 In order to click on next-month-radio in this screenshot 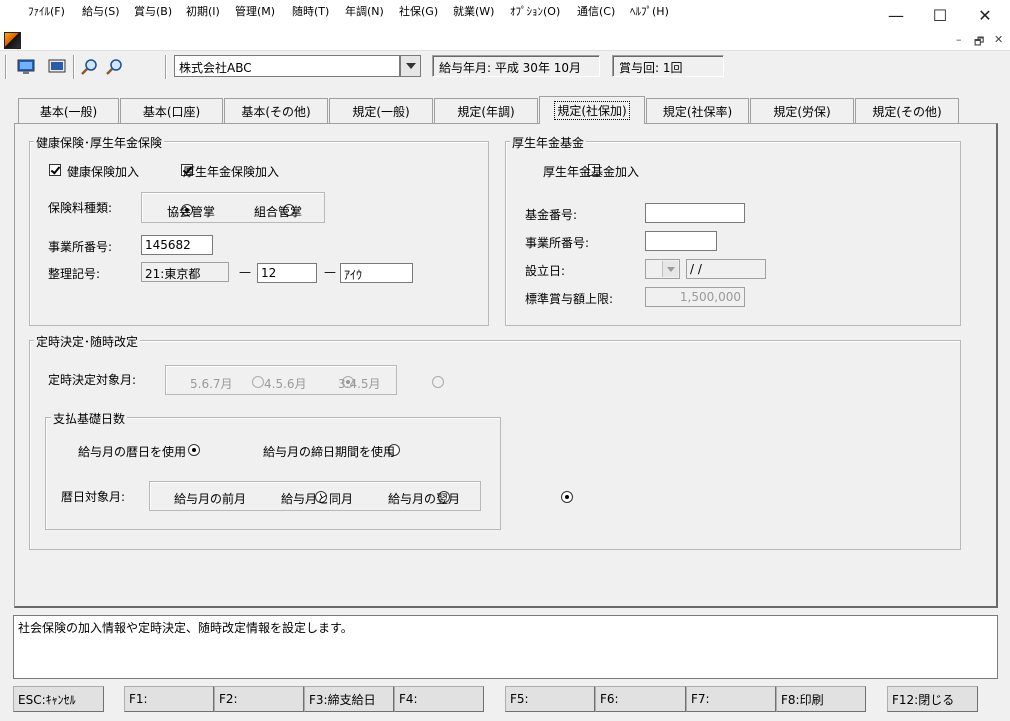, I will do `click(566, 497)`.